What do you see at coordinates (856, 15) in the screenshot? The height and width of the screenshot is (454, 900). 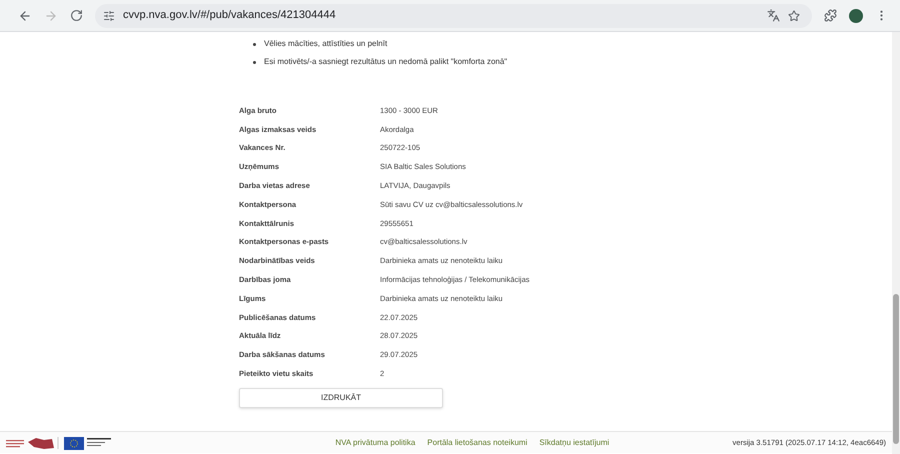 I see `profile-avatar` at bounding box center [856, 15].